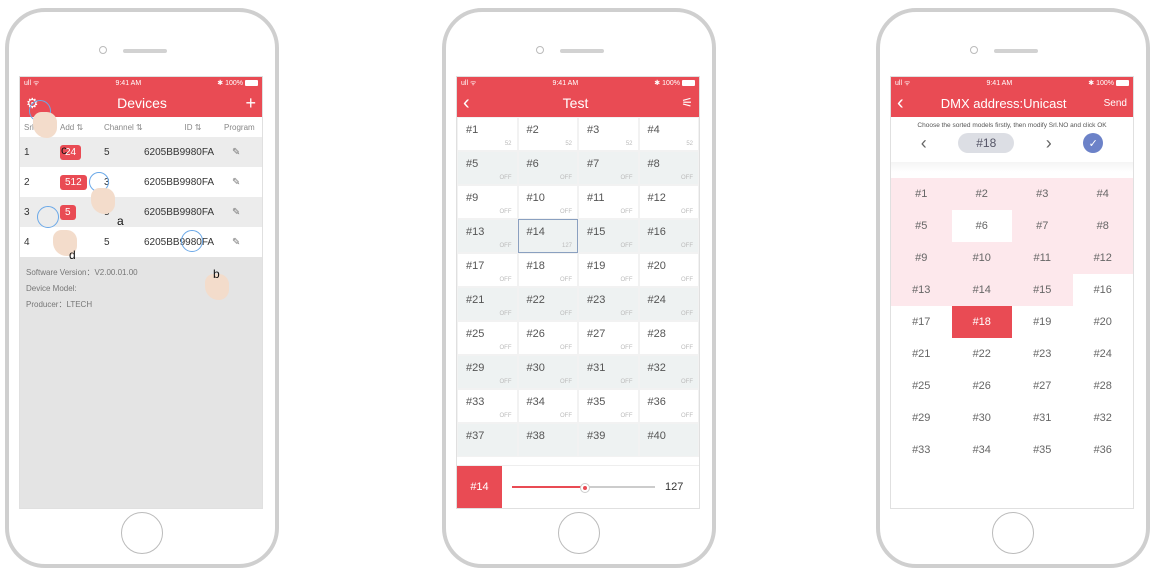 Image resolution: width=1150 pixels, height=575 pixels. What do you see at coordinates (1042, 386) in the screenshot?
I see `address-cell: #27` at bounding box center [1042, 386].